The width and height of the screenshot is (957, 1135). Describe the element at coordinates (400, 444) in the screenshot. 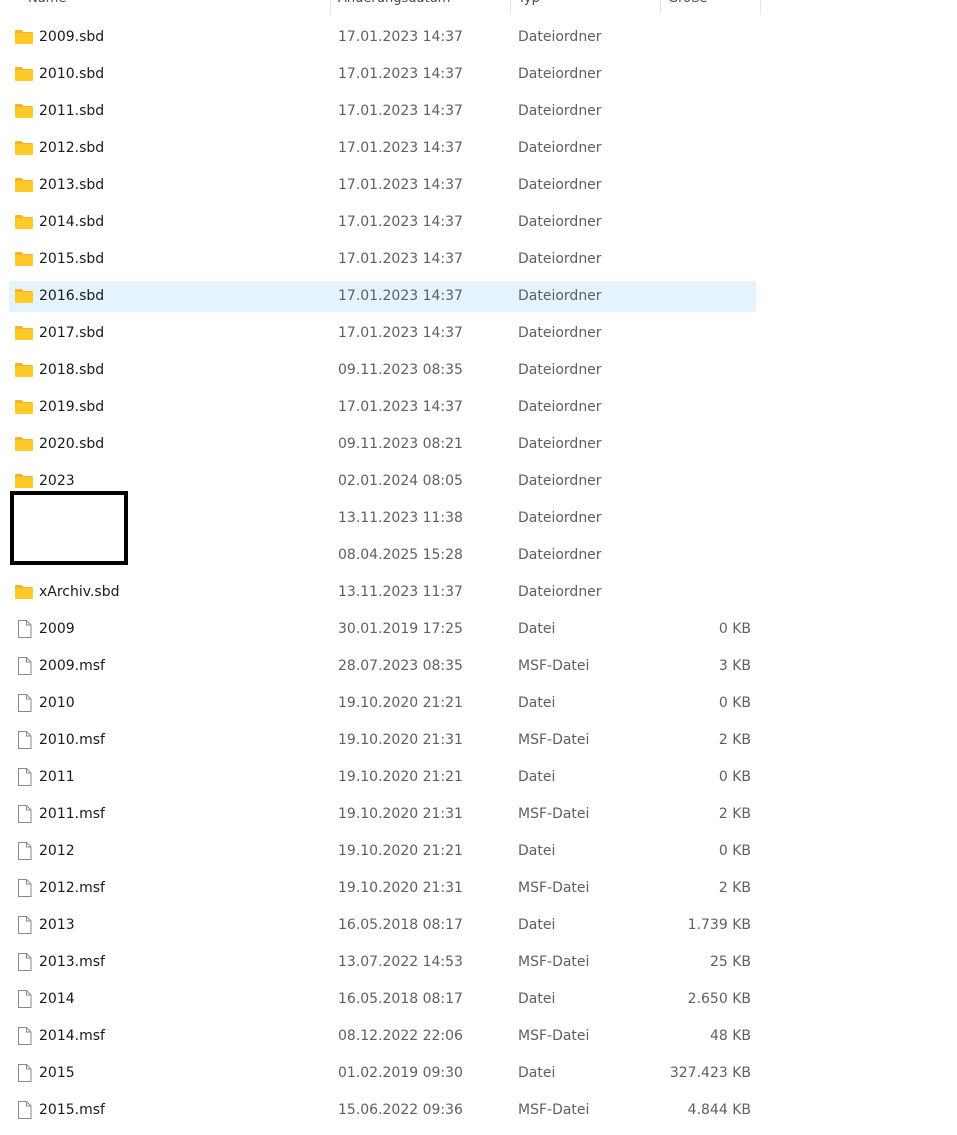

I see `modified-date: 09.11.2023 08:21` at that location.